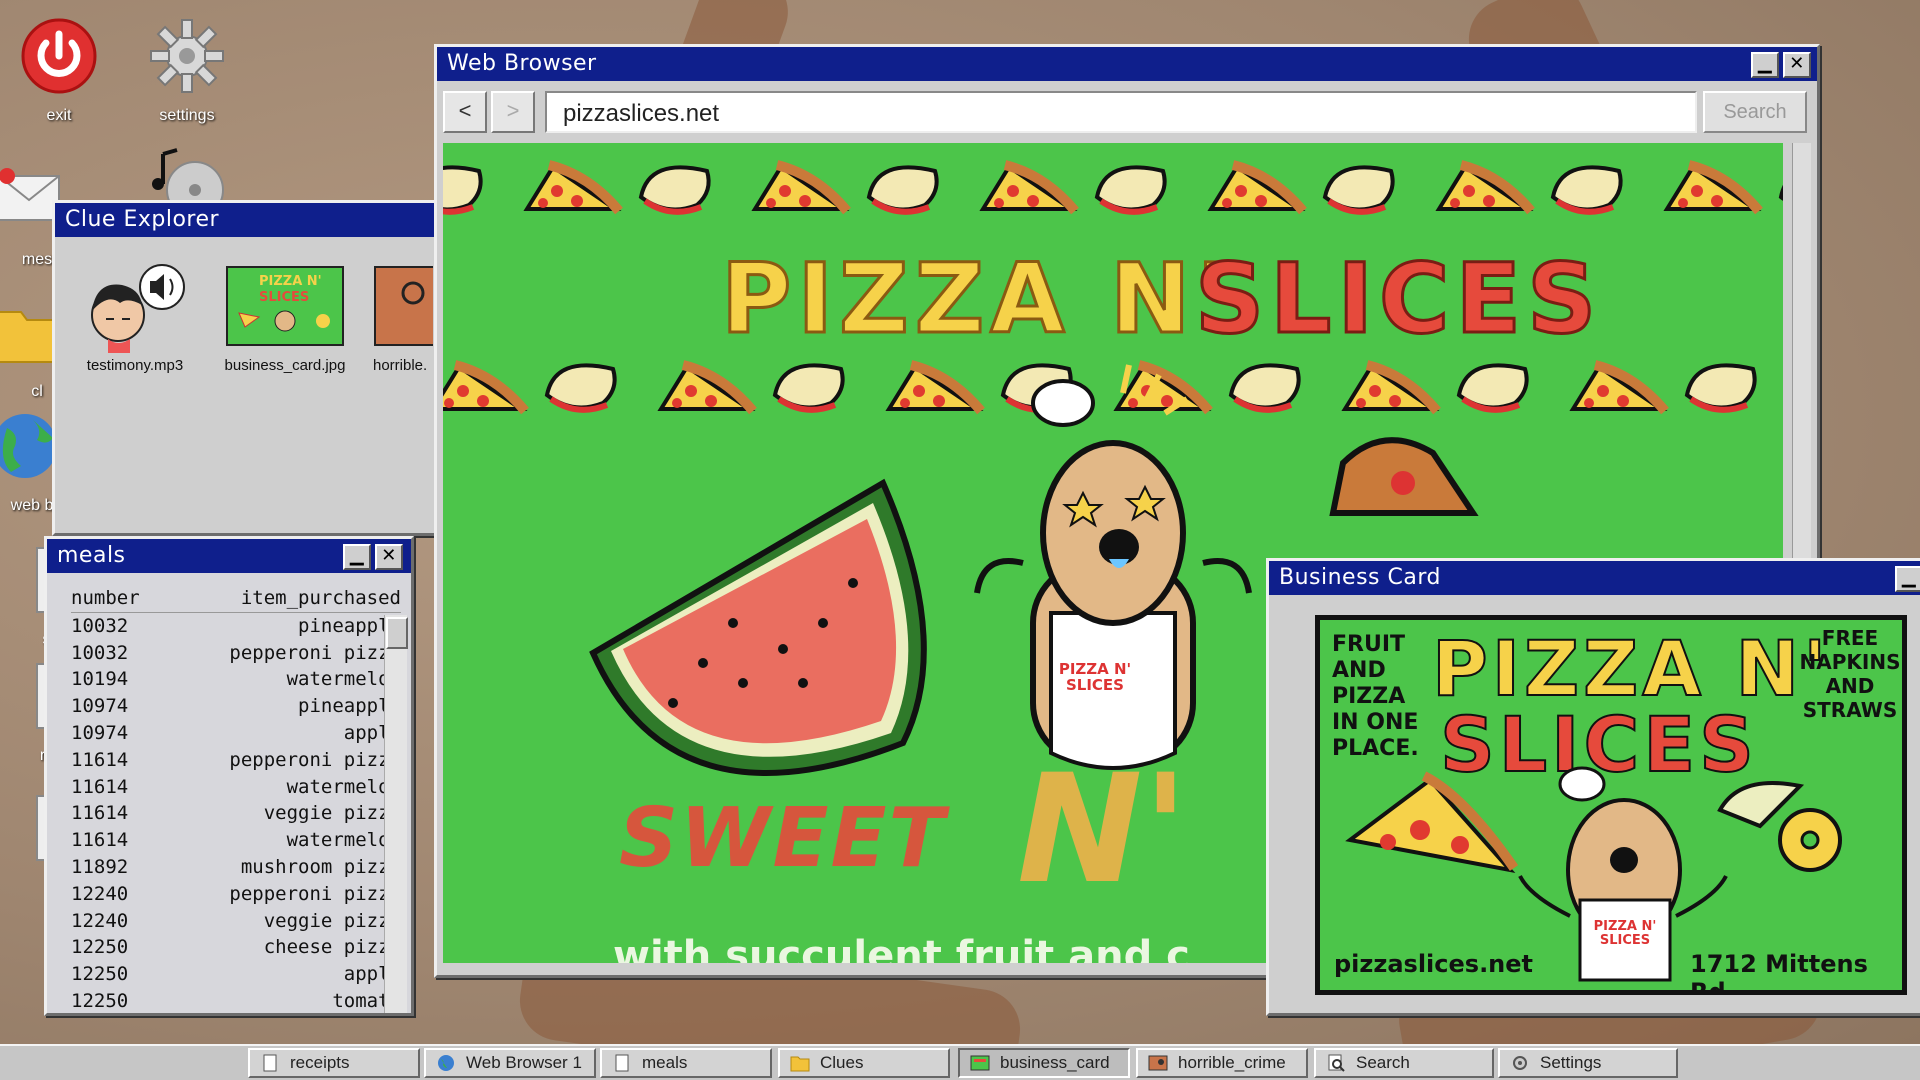 Image resolution: width=1920 pixels, height=1080 pixels. Describe the element at coordinates (1044, 1063) in the screenshot. I see `taskbar-item-business-card: business_card` at that location.